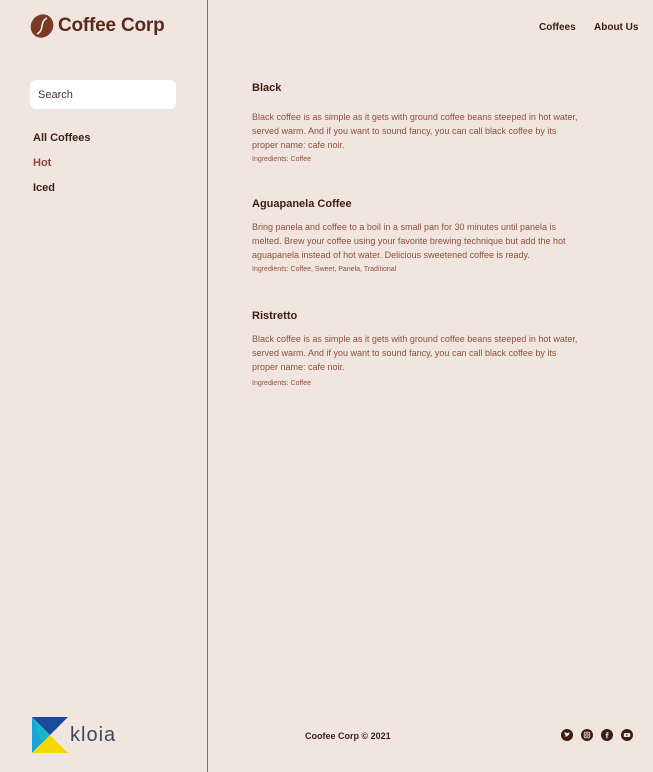 This screenshot has width=653, height=772. What do you see at coordinates (348, 736) in the screenshot?
I see `footer-copyright: Coofee Corp © 2021` at bounding box center [348, 736].